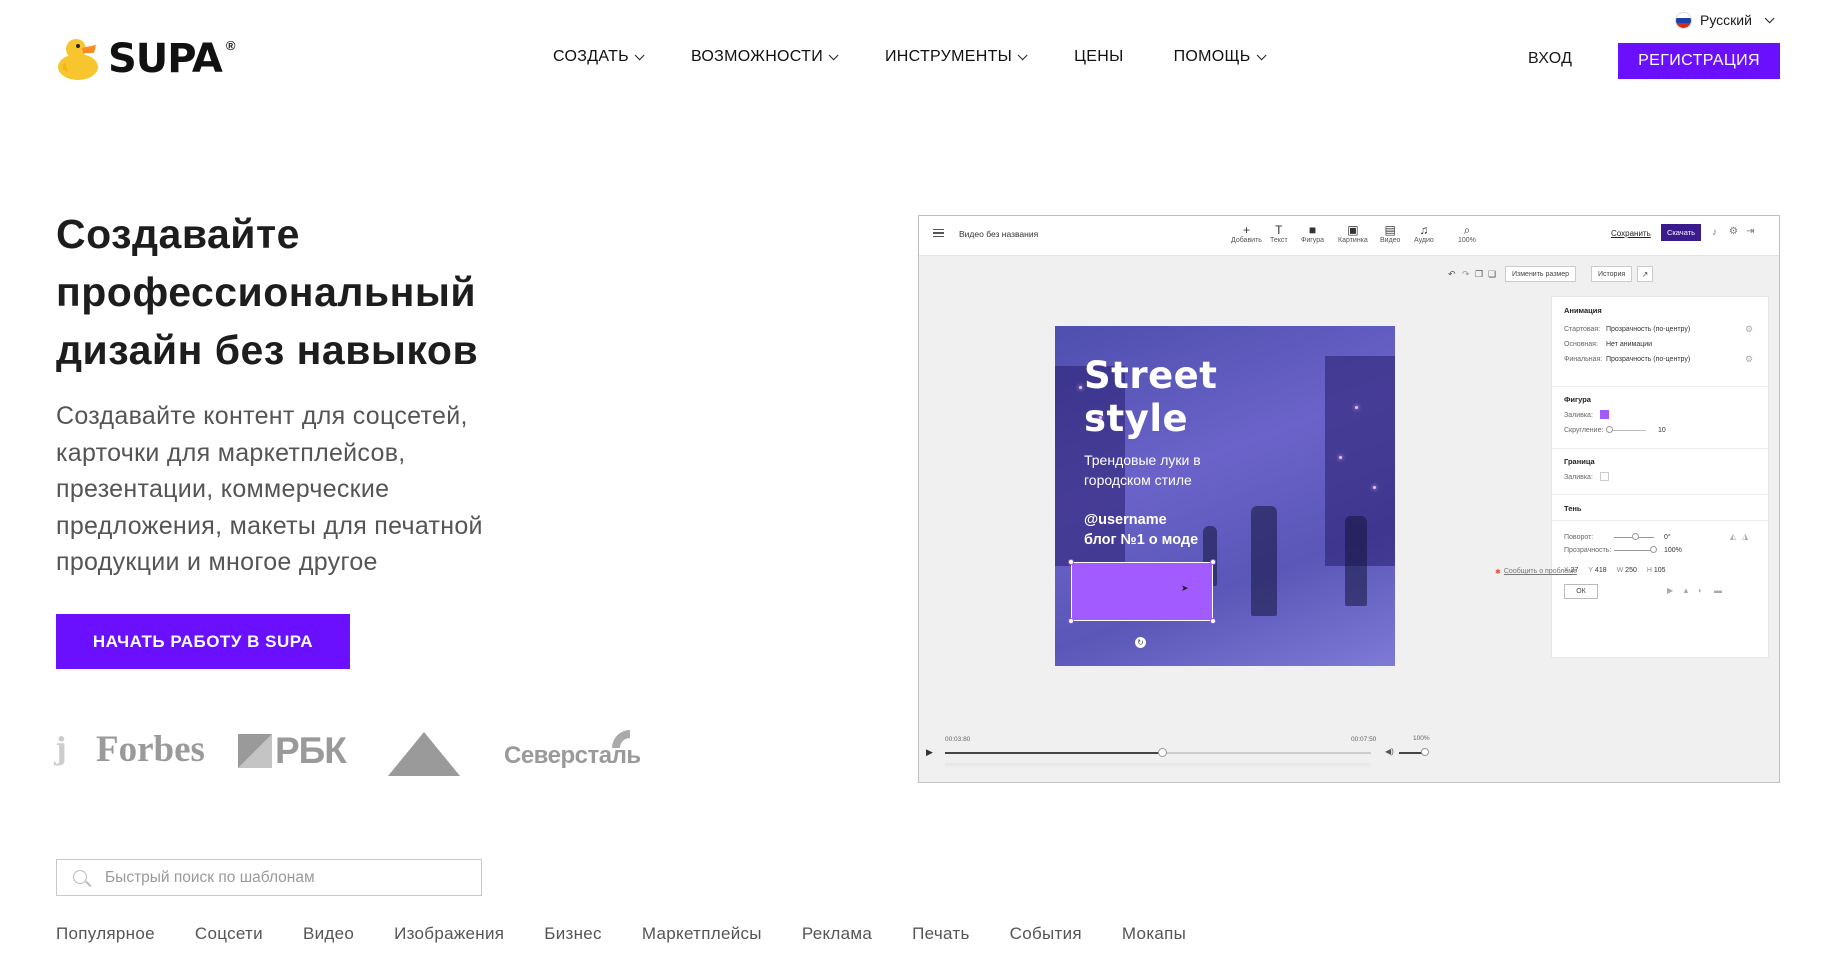  What do you see at coordinates (1634, 550) in the screenshot?
I see `opacity-slider` at bounding box center [1634, 550].